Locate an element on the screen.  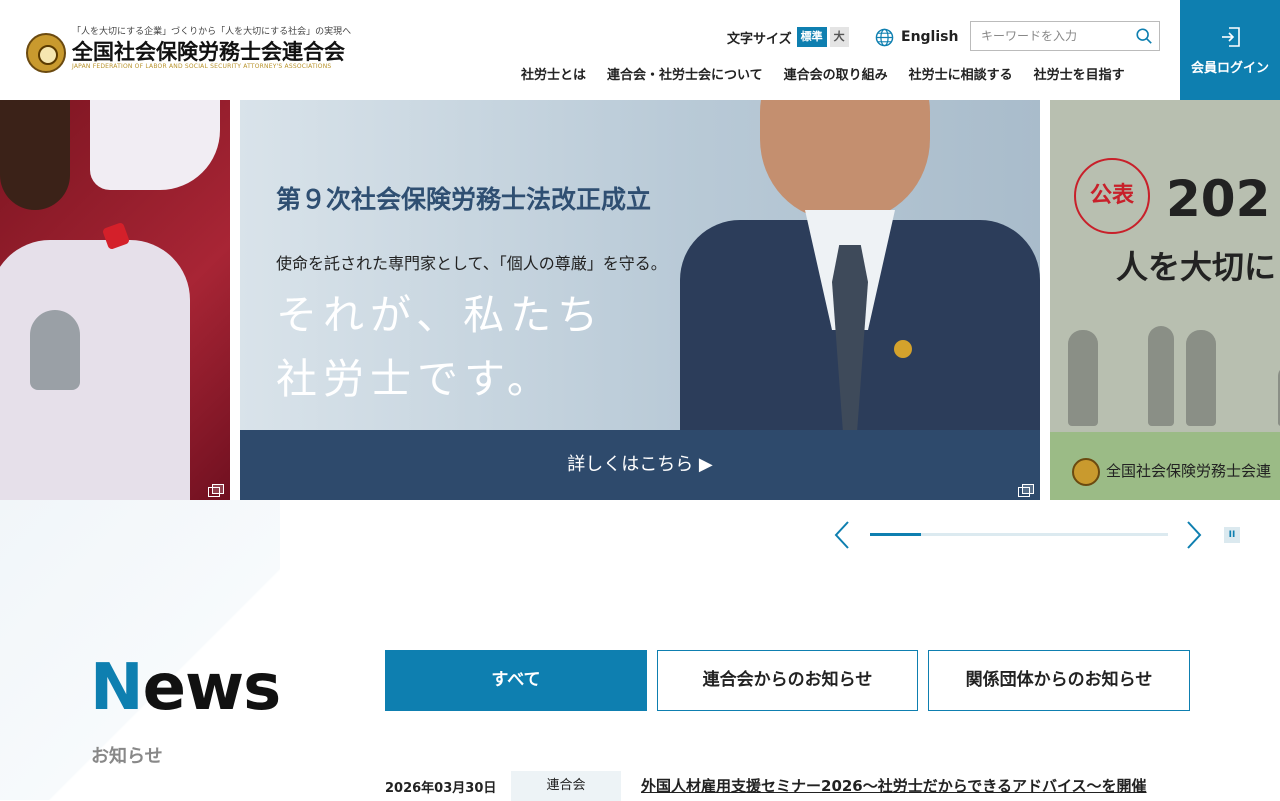
people-pictogram is located at coordinates (1174, 376).